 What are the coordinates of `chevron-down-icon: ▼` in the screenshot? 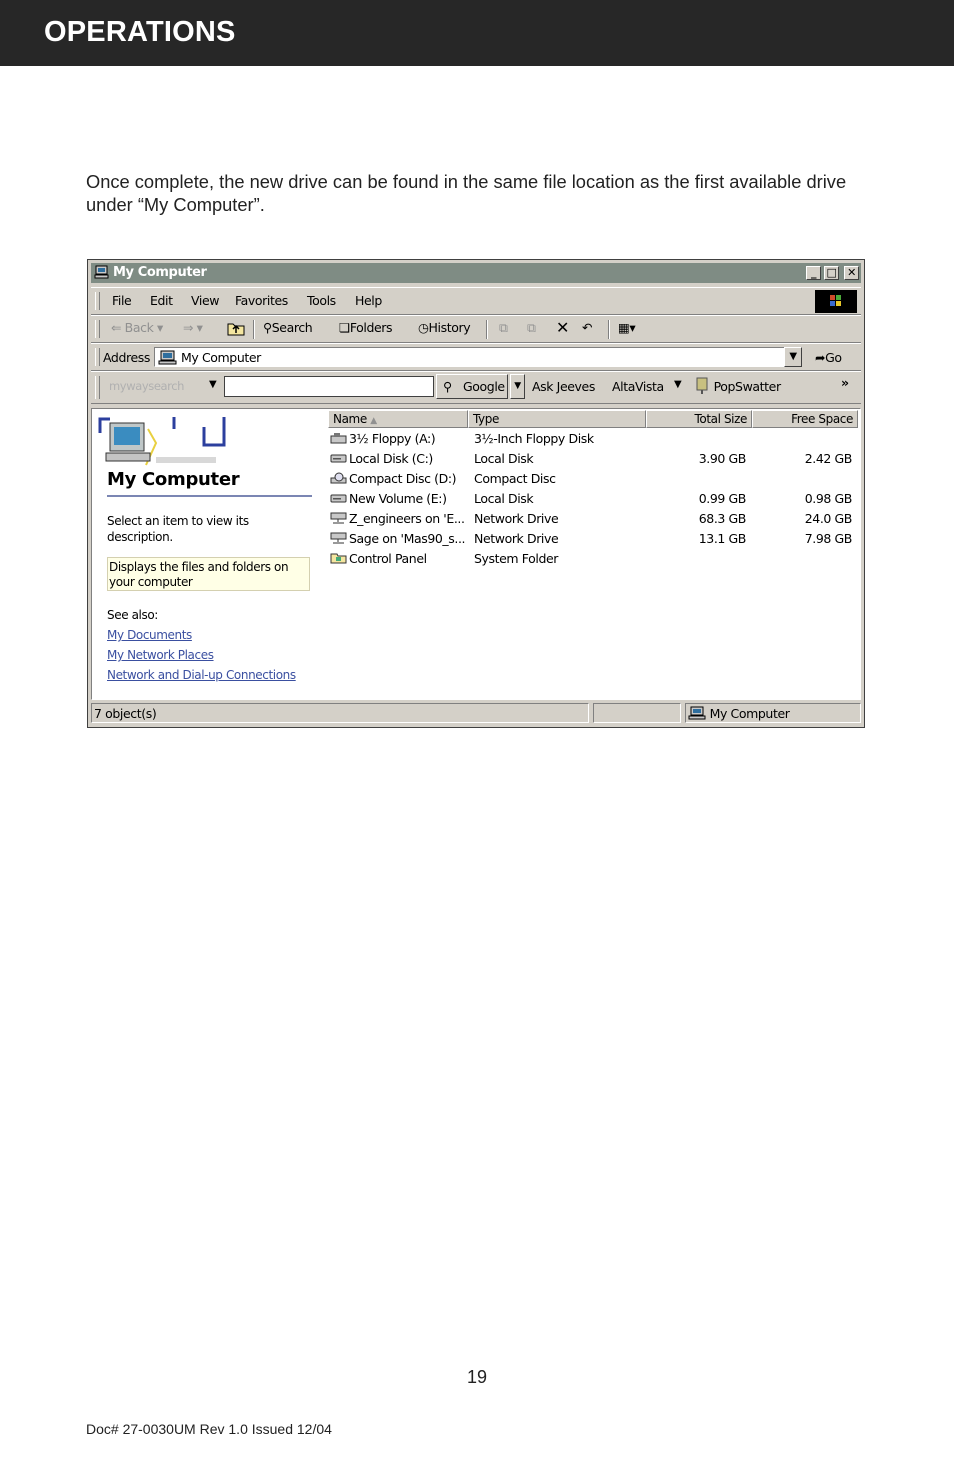 It's located at (517, 386).